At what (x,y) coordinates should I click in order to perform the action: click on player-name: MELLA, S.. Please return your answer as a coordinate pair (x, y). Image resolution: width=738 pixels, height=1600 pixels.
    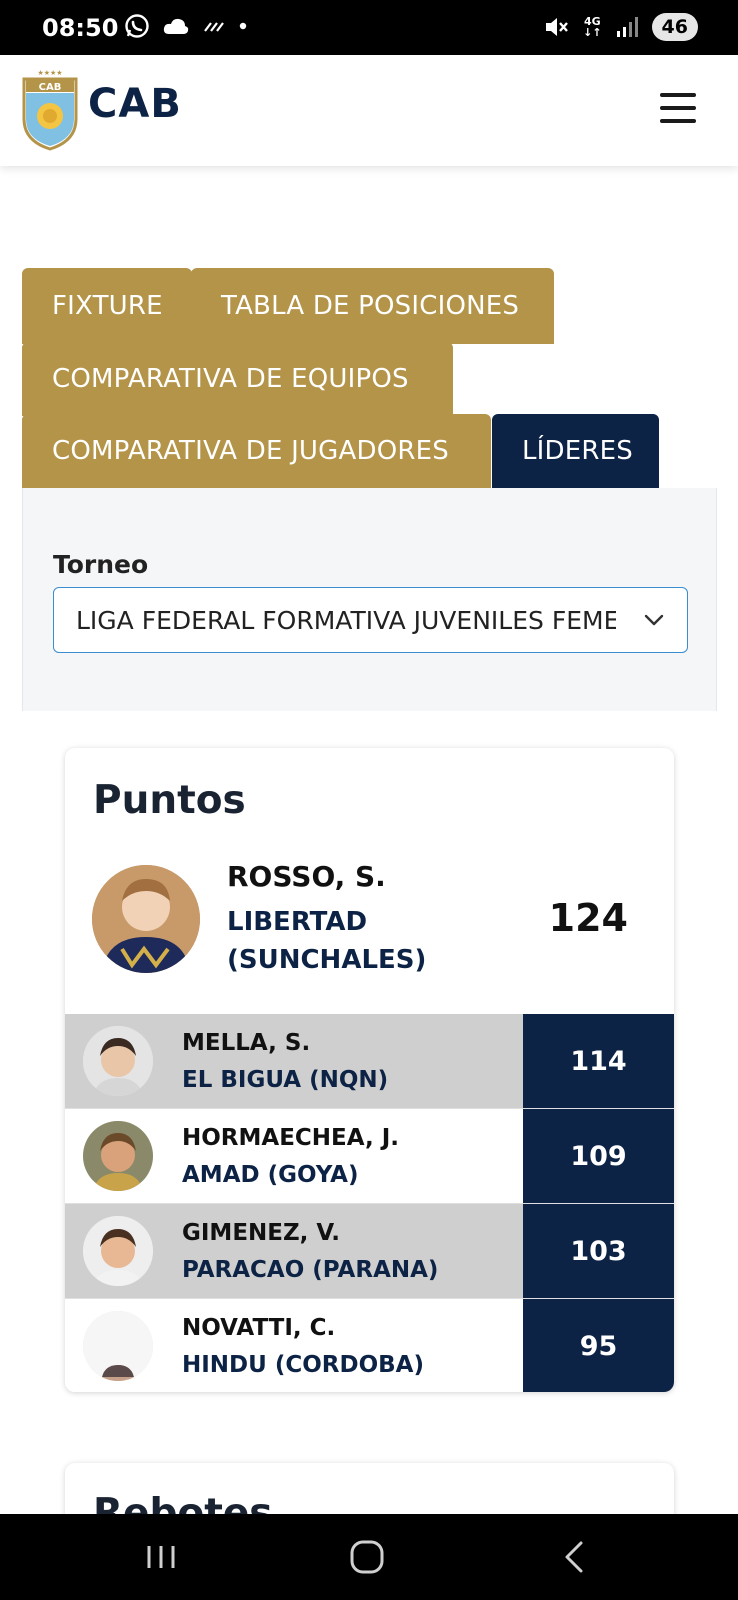
    Looking at the image, I should click on (246, 1043).